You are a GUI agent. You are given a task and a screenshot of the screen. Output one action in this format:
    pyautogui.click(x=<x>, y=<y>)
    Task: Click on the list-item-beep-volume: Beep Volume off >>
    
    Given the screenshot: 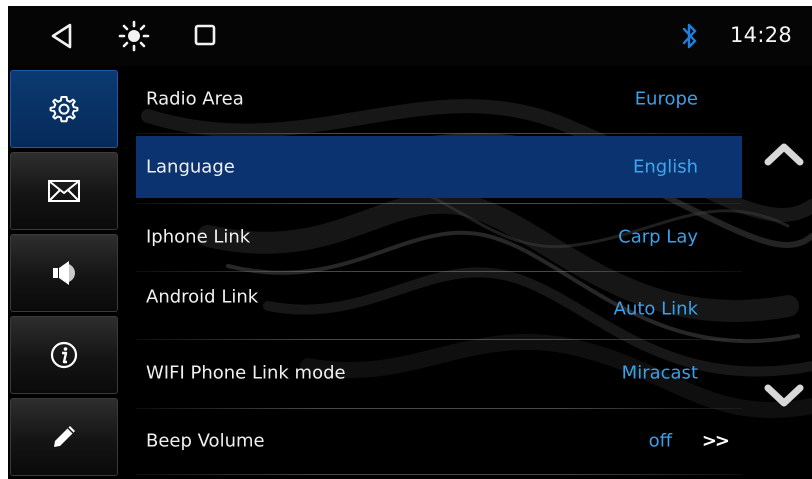 What is the action you would take?
    pyautogui.click(x=439, y=441)
    